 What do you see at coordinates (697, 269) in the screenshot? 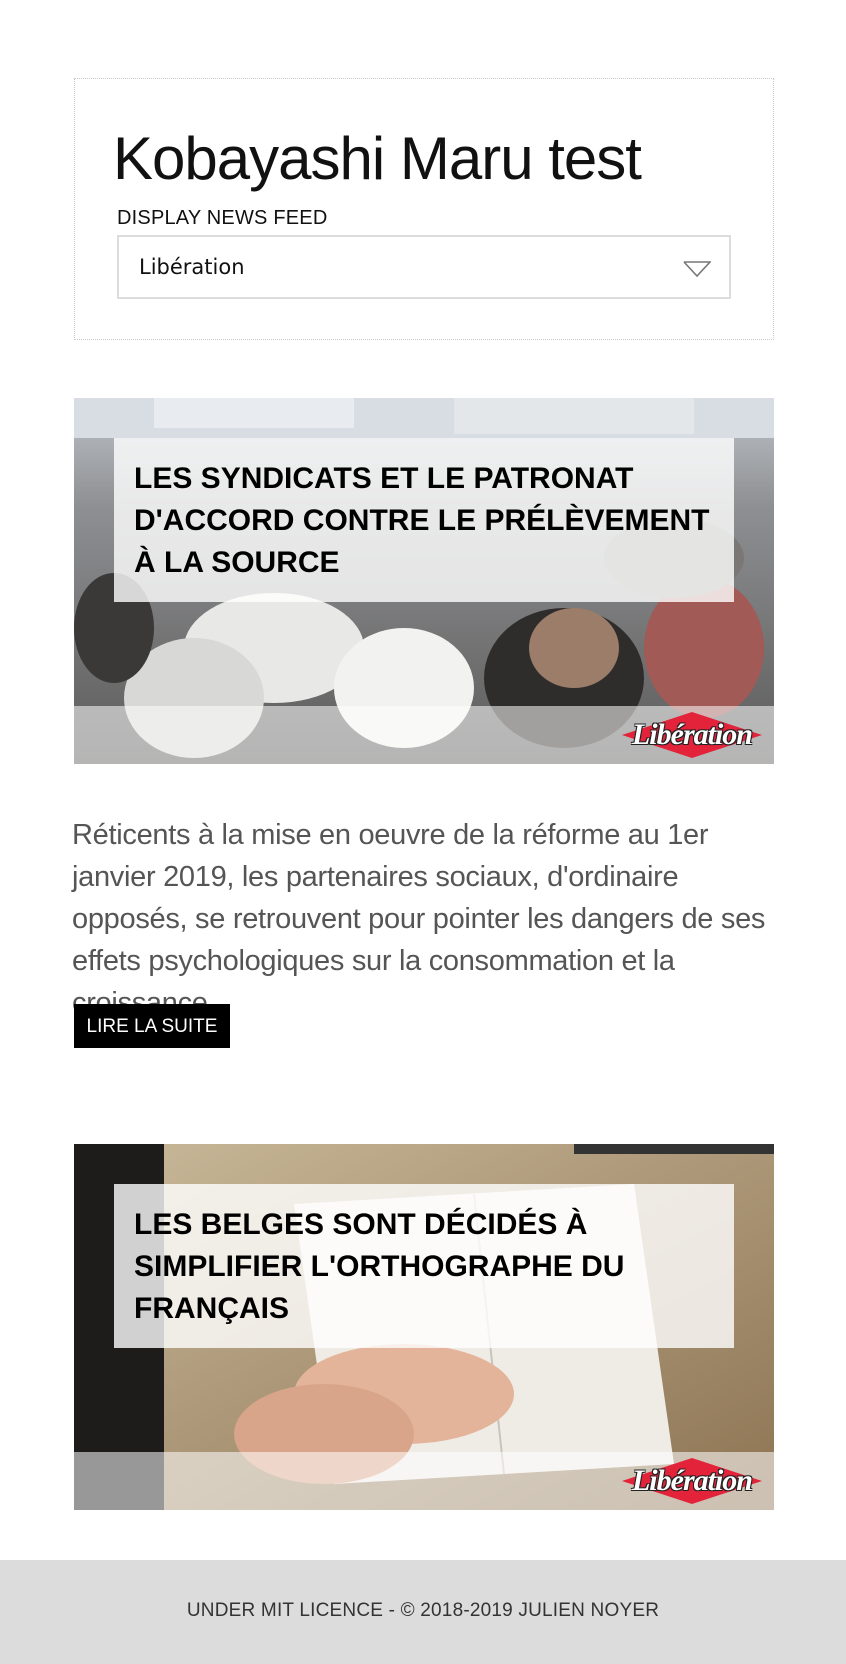
I see `chevron-down-icon` at bounding box center [697, 269].